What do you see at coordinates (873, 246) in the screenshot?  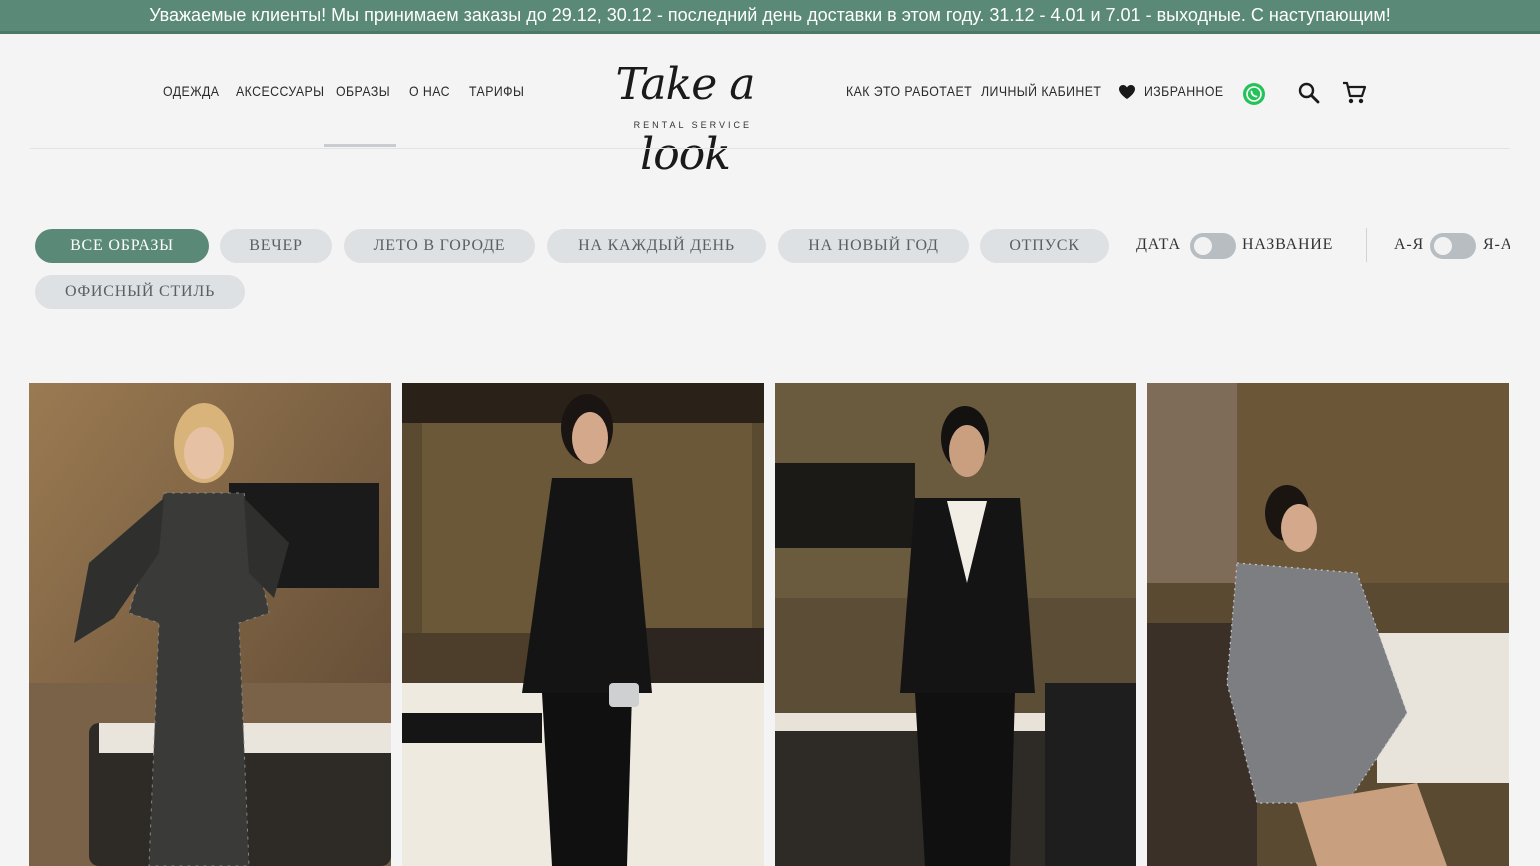 I see `filter-chip-new-year: НА НОВЫЙ ГОД` at bounding box center [873, 246].